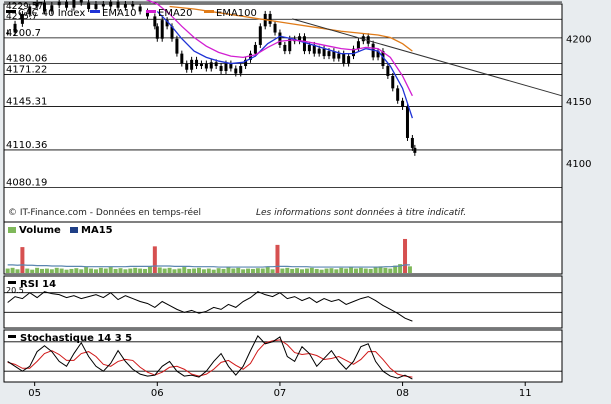 Image resolution: width=611 pixels, height=404 pixels. What do you see at coordinates (74, 230) in the screenshot?
I see `legend-swatch-ma15` at bounding box center [74, 230].